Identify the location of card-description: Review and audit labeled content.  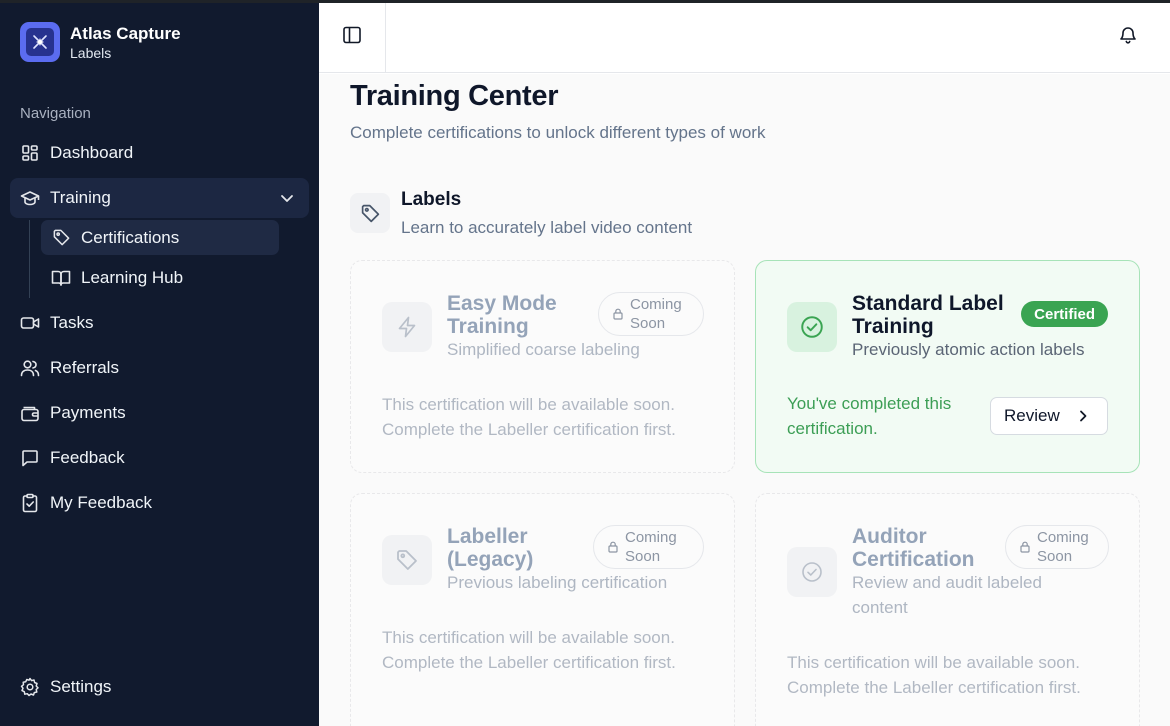
(947, 595).